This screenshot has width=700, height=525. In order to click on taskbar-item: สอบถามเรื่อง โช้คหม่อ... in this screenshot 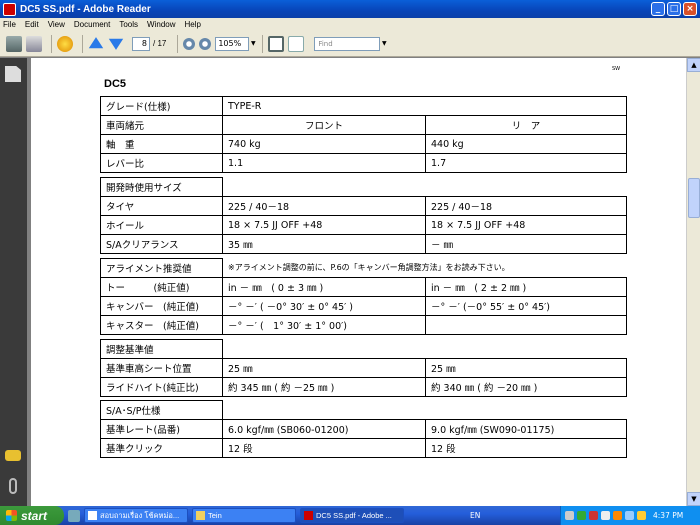, I will do `click(136, 515)`.